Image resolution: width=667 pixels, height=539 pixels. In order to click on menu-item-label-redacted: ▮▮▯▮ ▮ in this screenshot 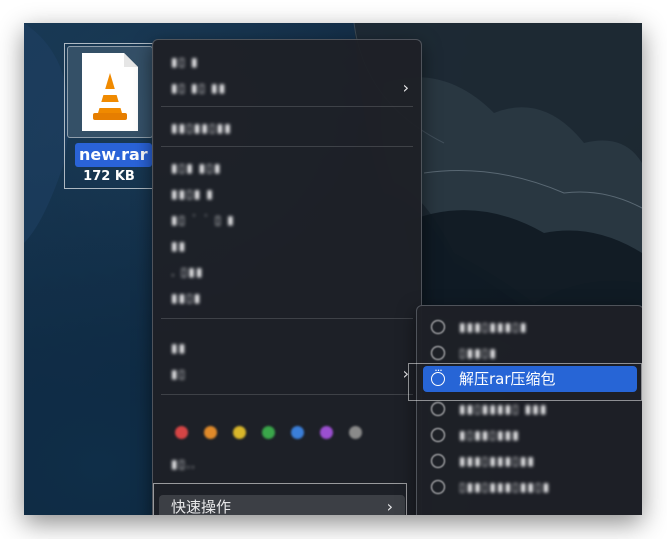, I will do `click(192, 194)`.